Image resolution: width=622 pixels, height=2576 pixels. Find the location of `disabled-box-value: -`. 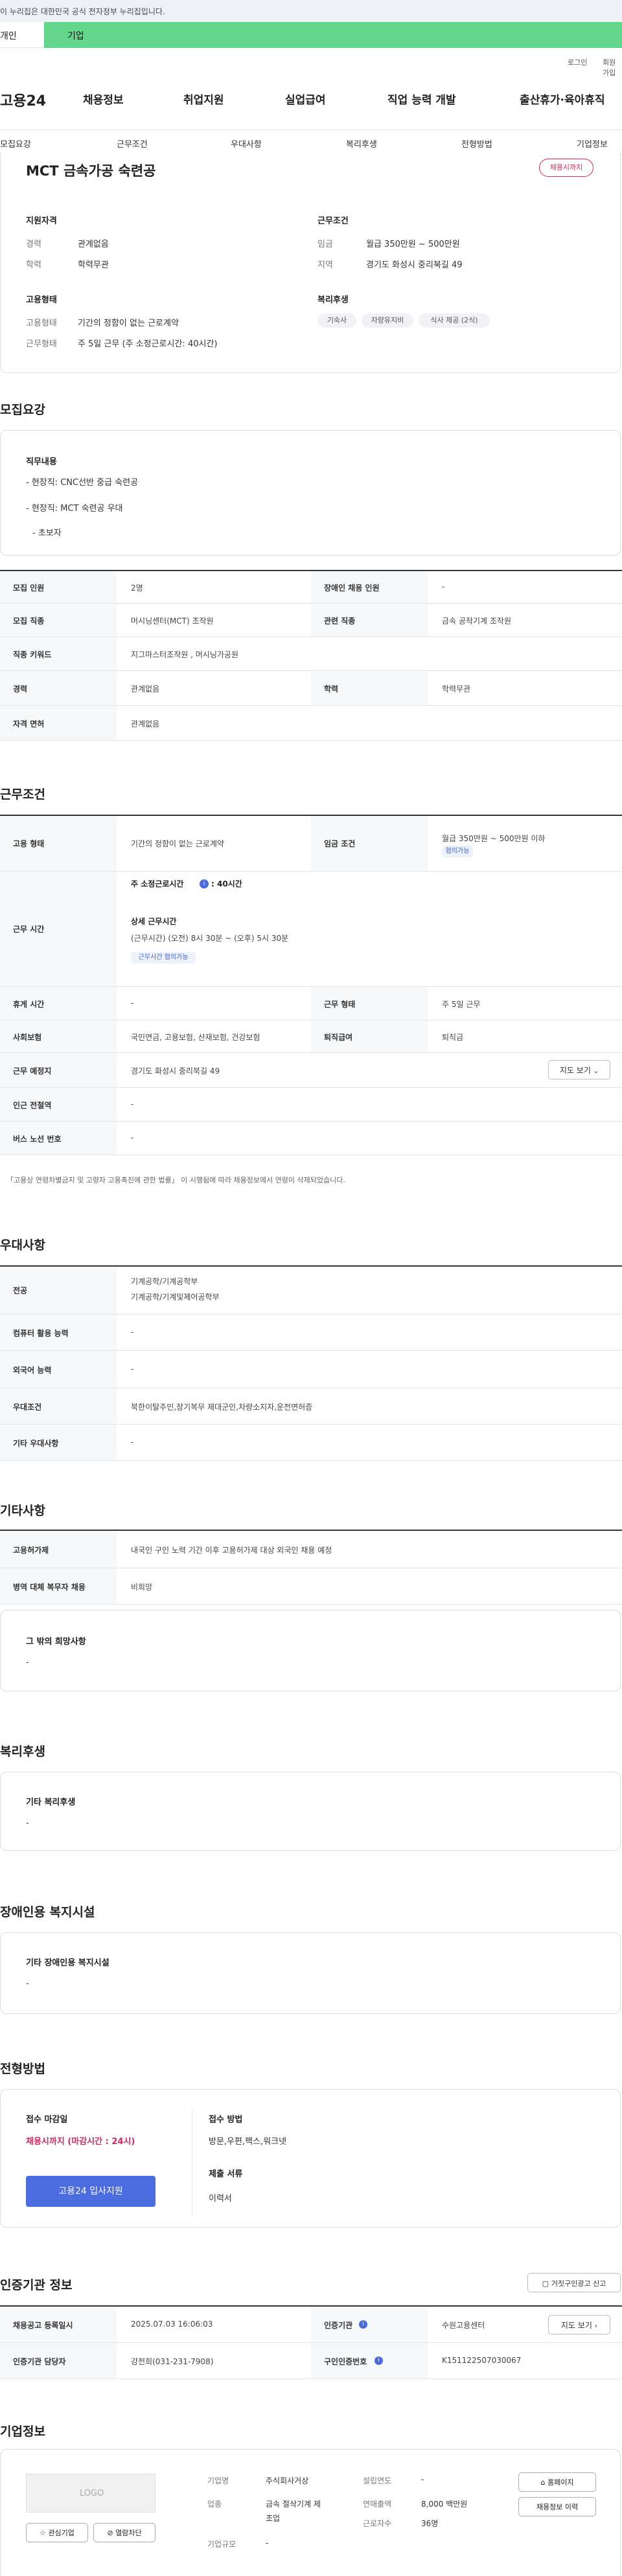

disabled-box-value: - is located at coordinates (27, 1984).